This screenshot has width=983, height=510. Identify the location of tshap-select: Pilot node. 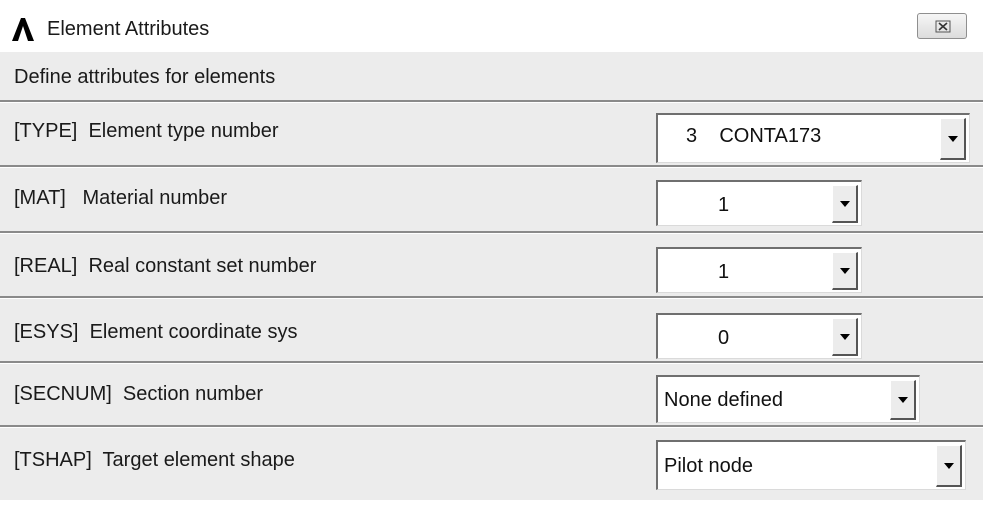
(811, 465).